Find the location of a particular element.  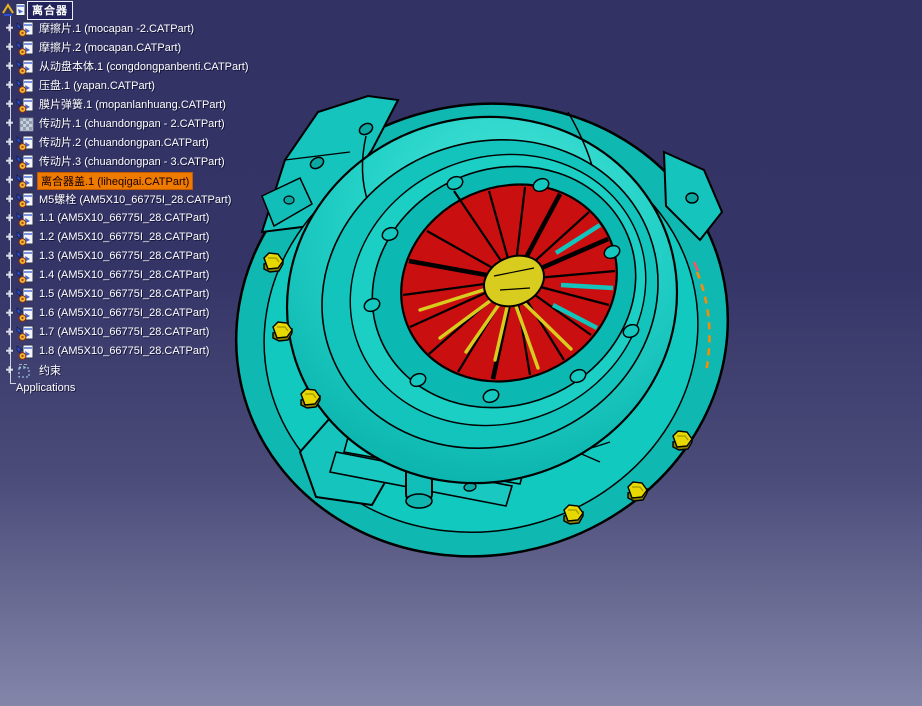

tree-node-14: ✚1.4 (AM5X10_66775I_28.CATPart) is located at coordinates (127, 275).